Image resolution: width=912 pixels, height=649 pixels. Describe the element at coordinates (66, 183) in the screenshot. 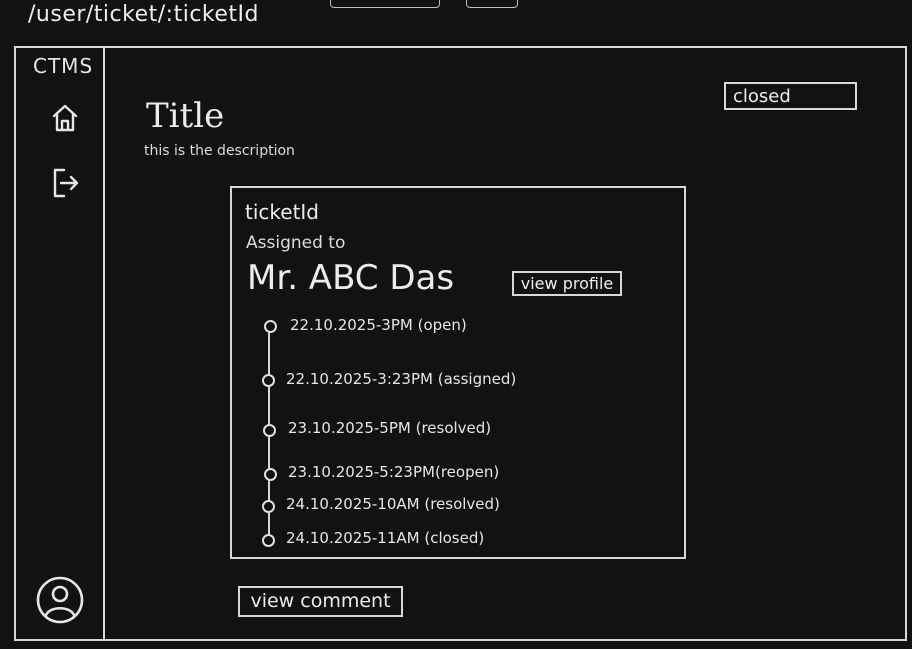

I see `logout-icon` at that location.